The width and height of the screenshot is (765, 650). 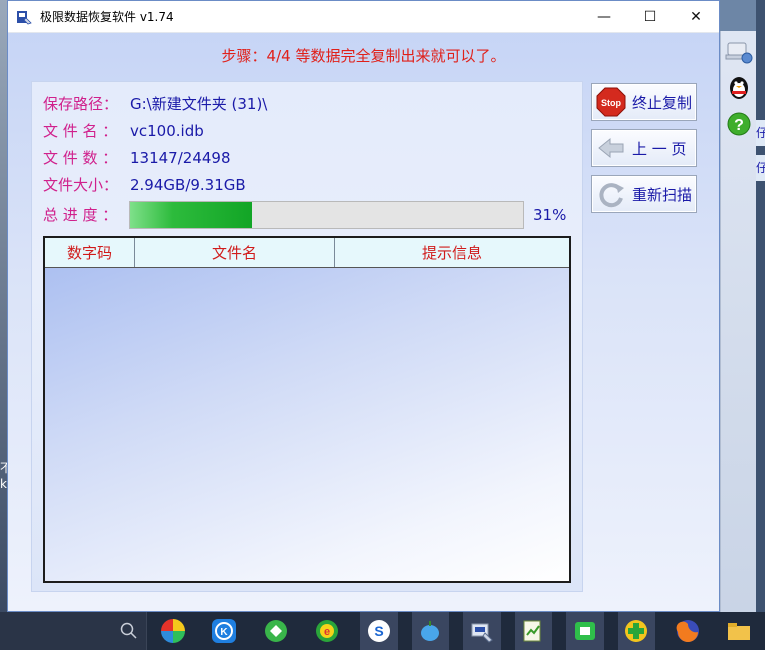 I want to click on stop-icon-text: Stop, so click(x=611, y=103).